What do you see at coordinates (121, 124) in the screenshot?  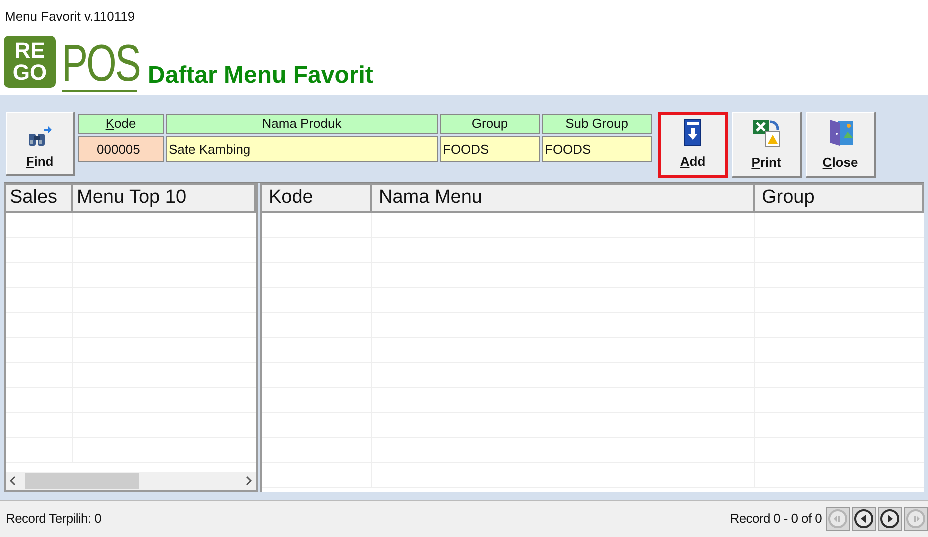 I see `field-label: Kode` at bounding box center [121, 124].